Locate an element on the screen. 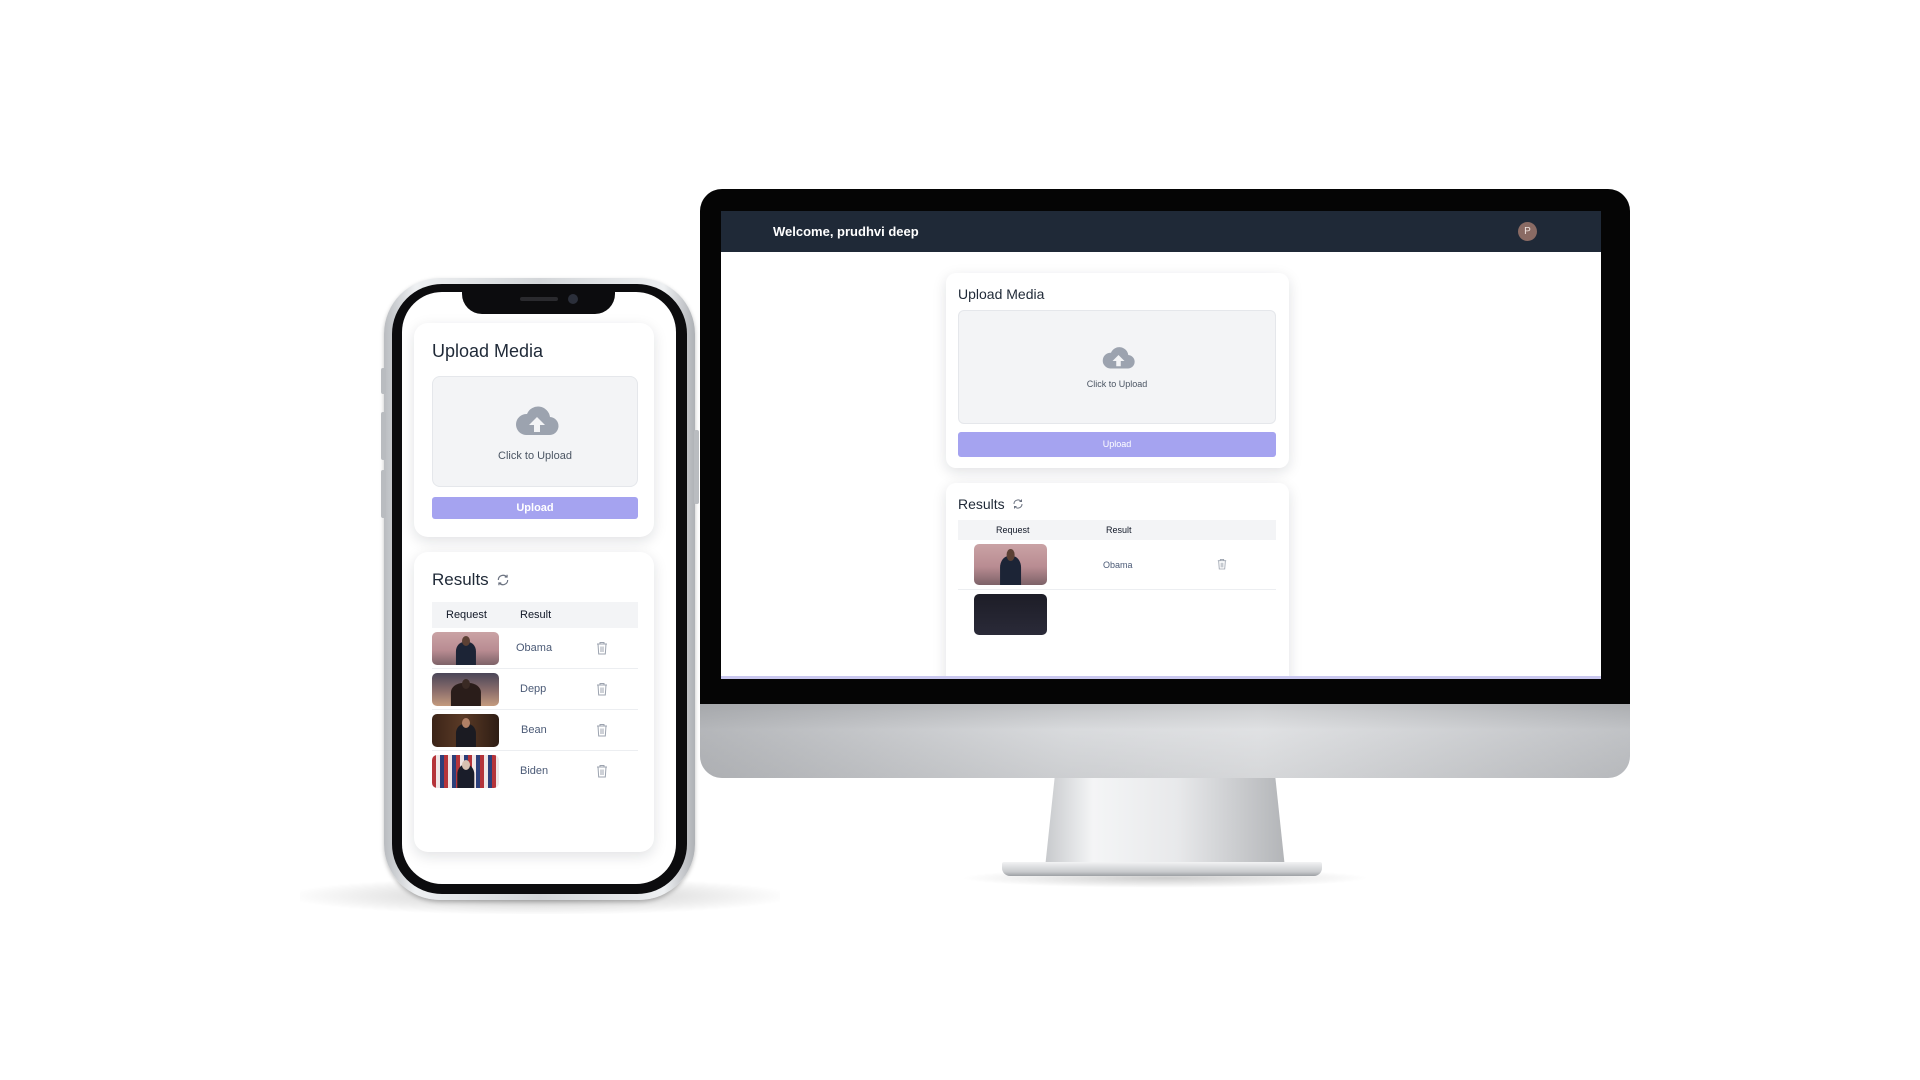  table-row: Depp is located at coordinates (535, 689).